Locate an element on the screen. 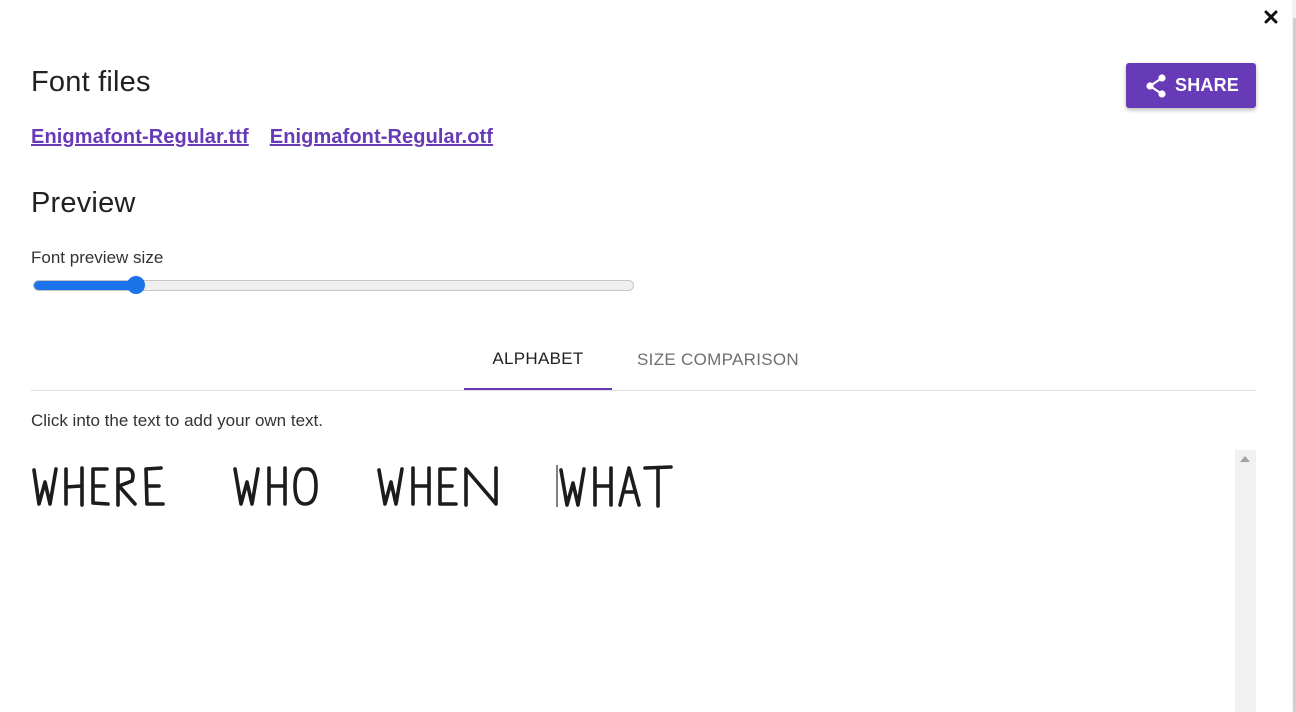 This screenshot has width=1296, height=712. preview-heading: Preview is located at coordinates (83, 203).